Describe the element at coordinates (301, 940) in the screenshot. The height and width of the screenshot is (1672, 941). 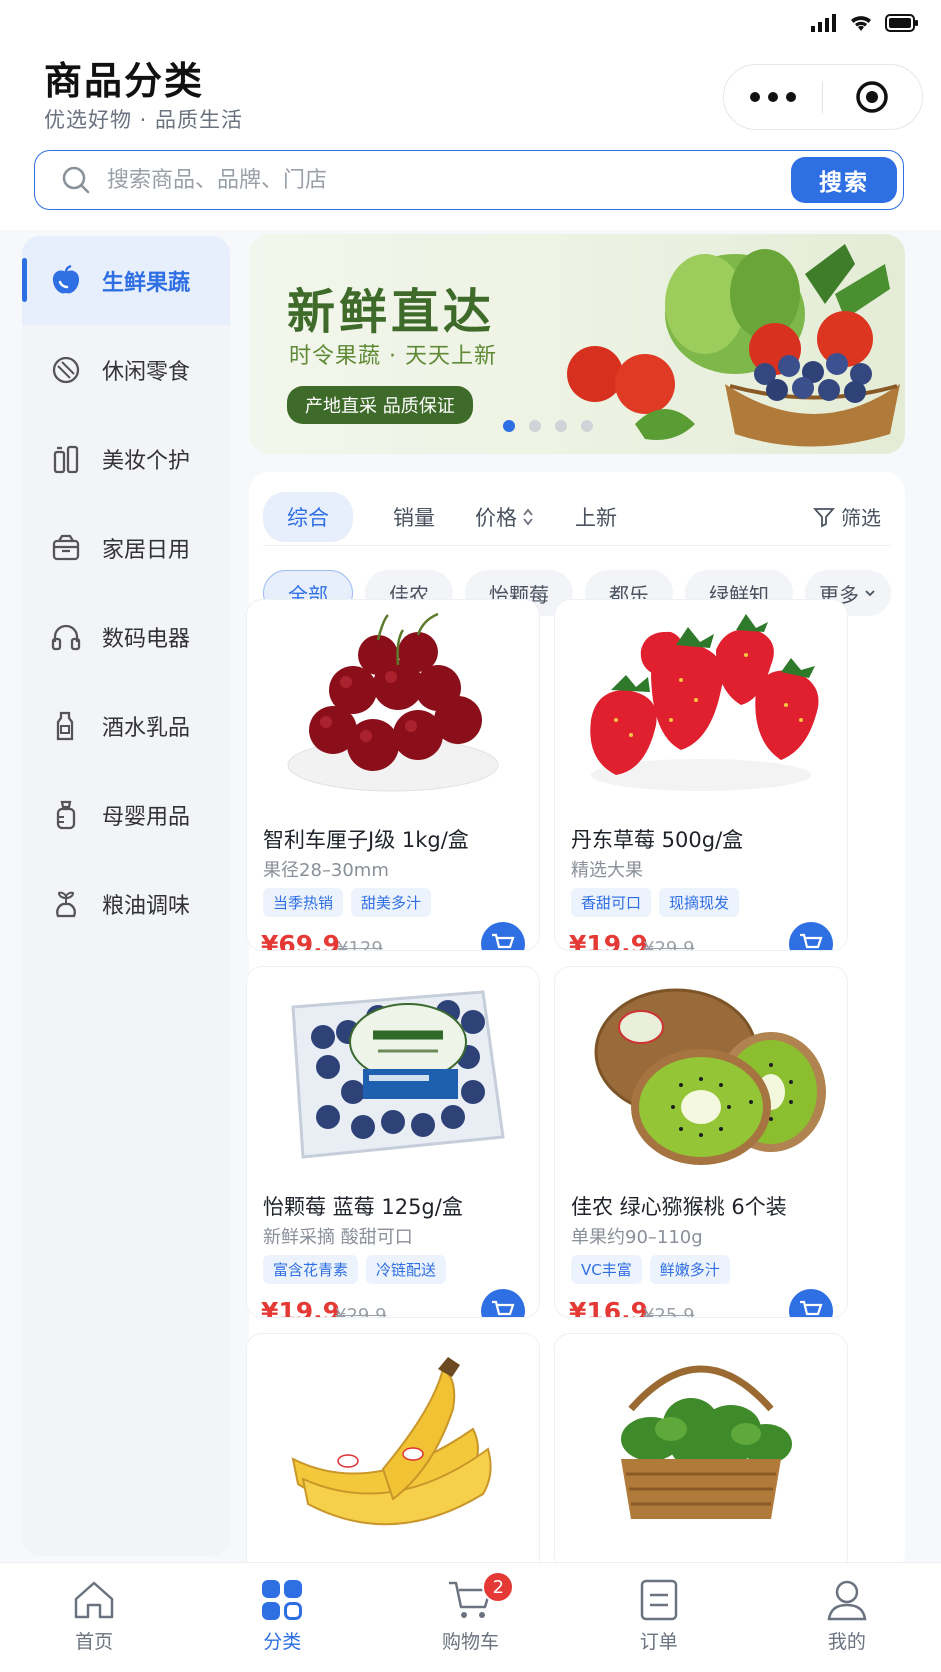
I see `product-price: ¥69.9` at that location.